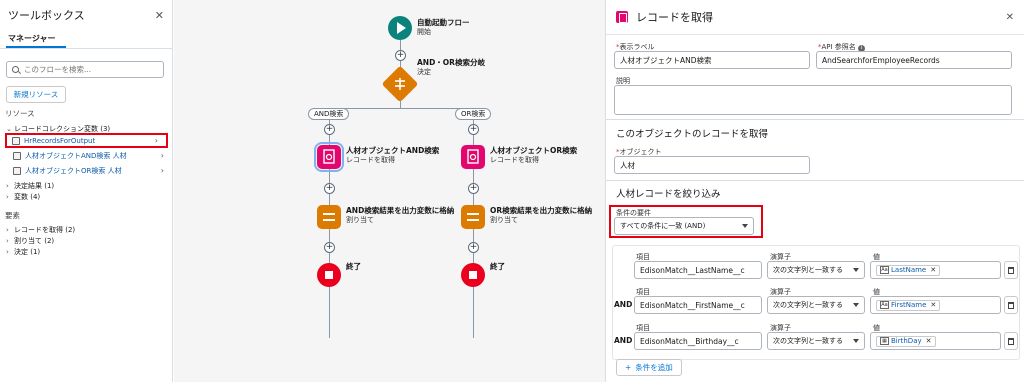 This screenshot has width=1024, height=382. I want to click on object-field: 人材, so click(712, 165).